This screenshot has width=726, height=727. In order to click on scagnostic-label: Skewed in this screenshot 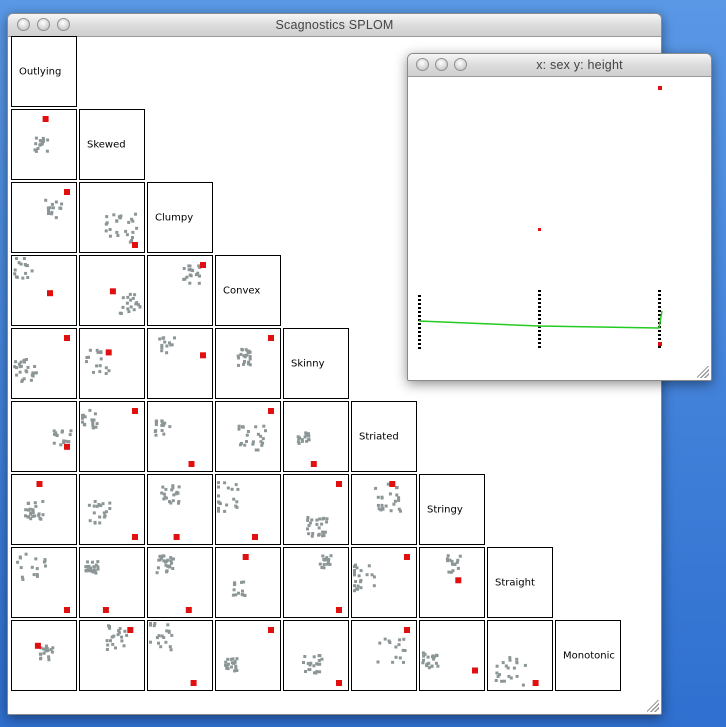, I will do `click(106, 144)`.